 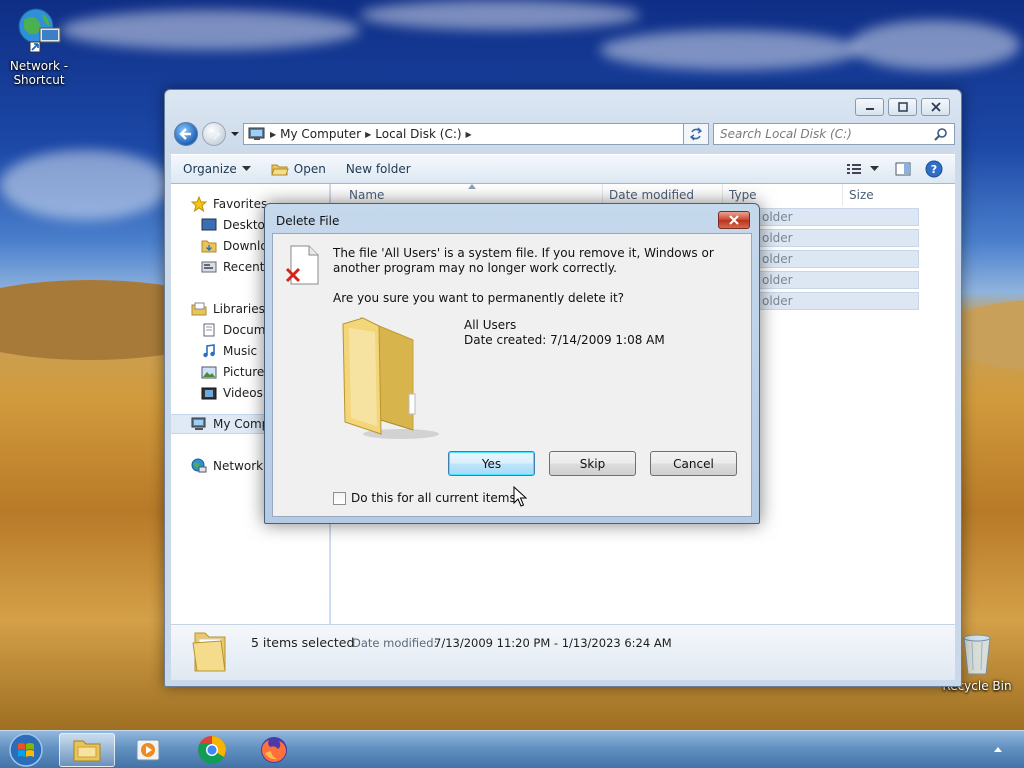 I want to click on minimize-button, so click(x=869, y=107).